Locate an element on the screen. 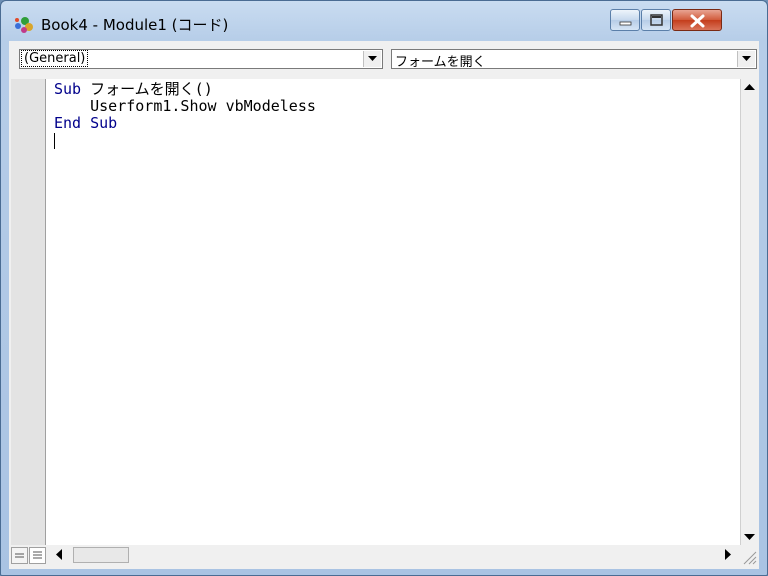  procedure-combo-dropdown is located at coordinates (746, 59).